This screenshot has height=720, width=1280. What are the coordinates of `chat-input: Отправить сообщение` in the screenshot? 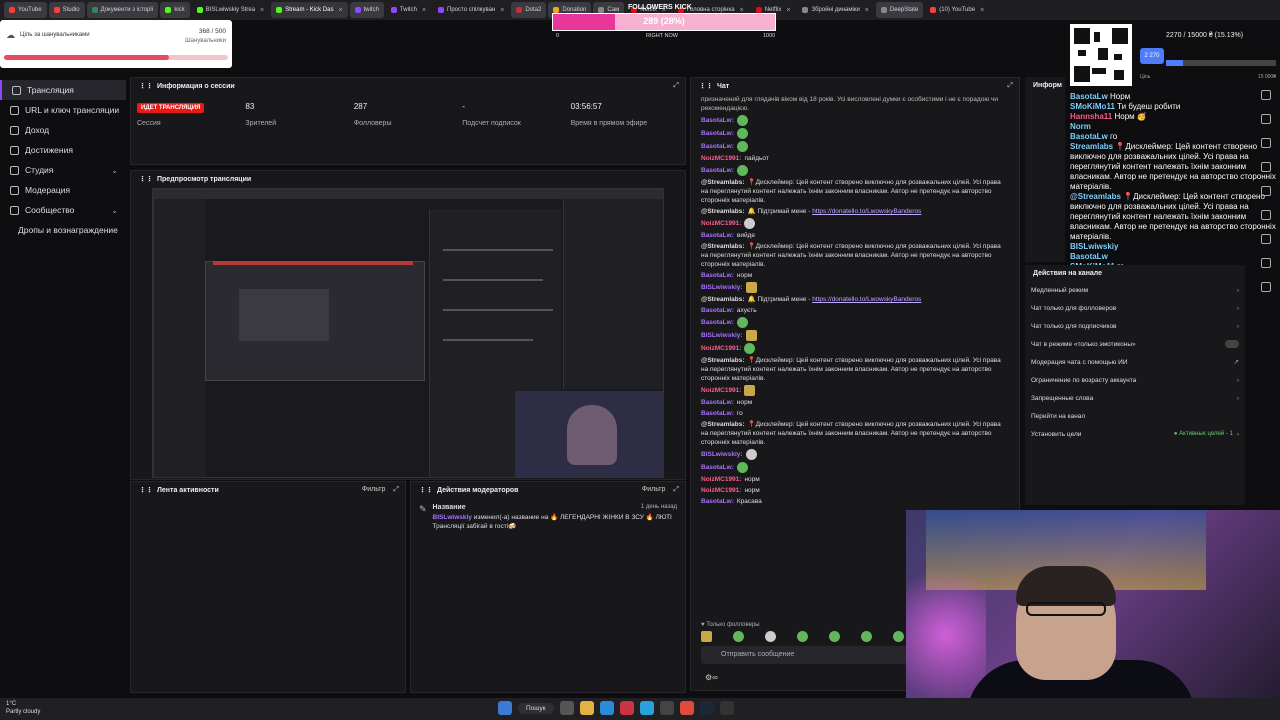 It's located at (807, 655).